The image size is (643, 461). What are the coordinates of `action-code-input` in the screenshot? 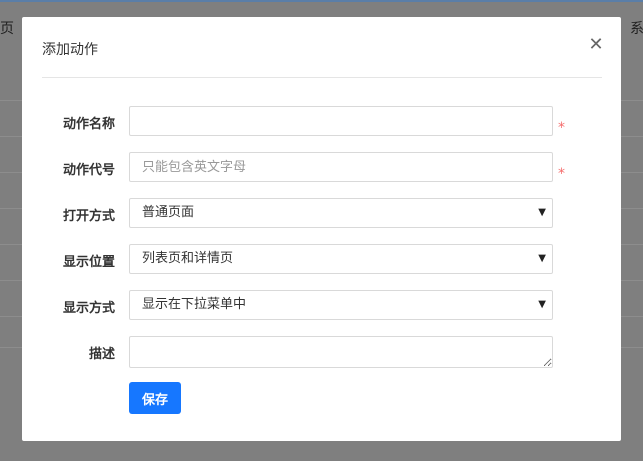 It's located at (341, 167).